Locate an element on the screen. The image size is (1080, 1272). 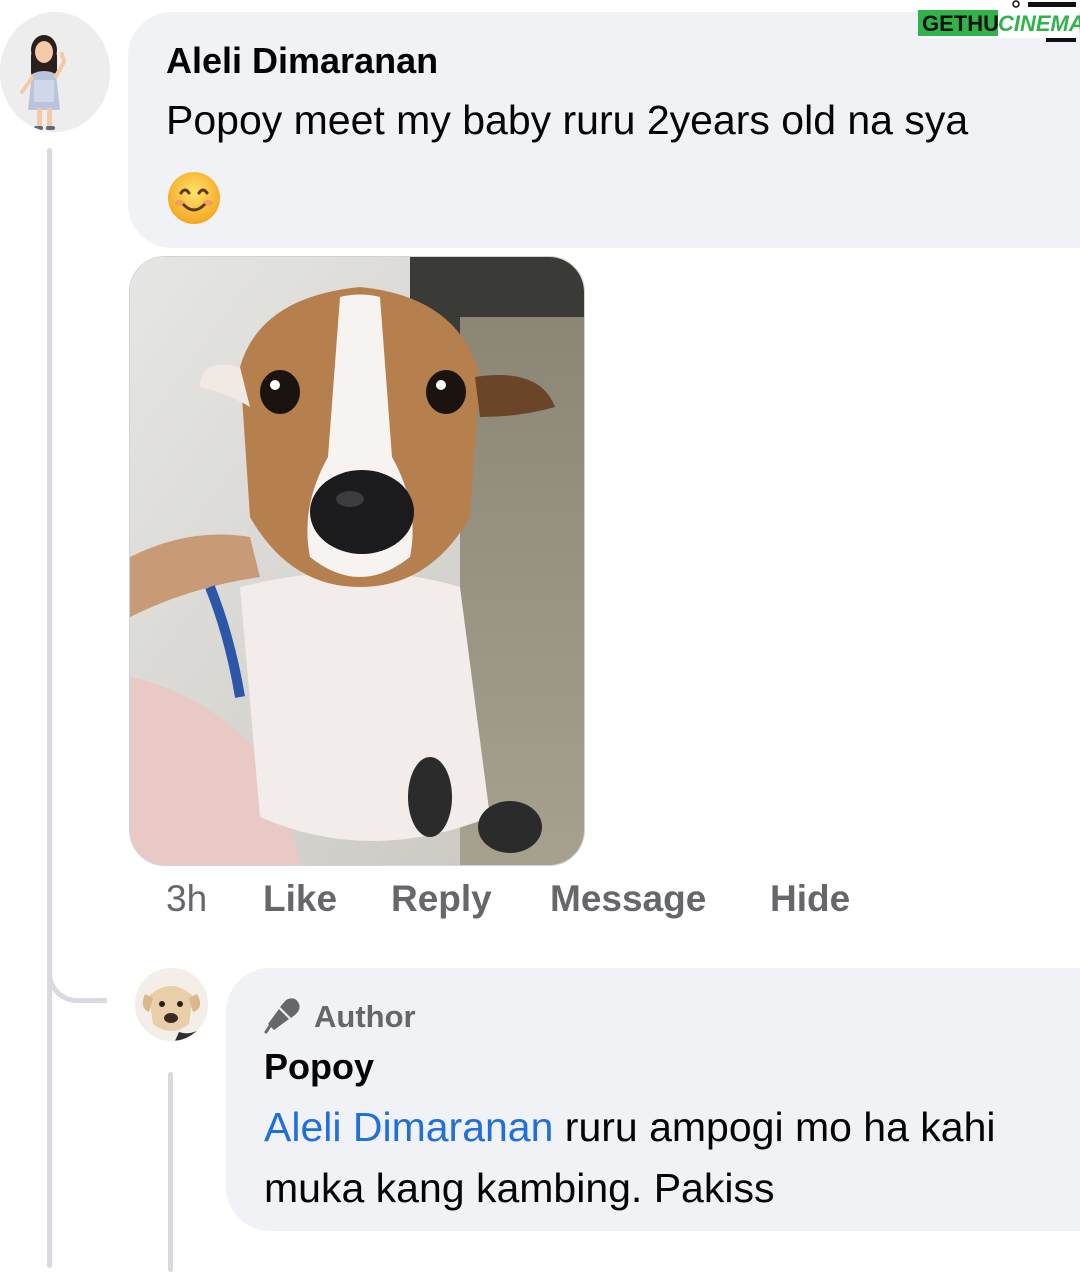
comment-author-name: Aleli Dimaranan is located at coordinates (302, 61).